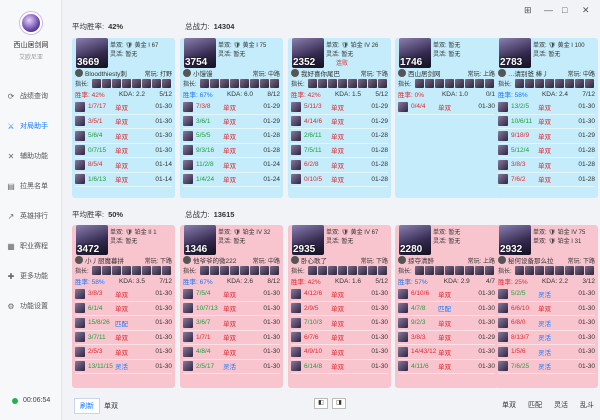  I want to click on match-row: 3/8/3 单双 01-29, so click(446, 338).